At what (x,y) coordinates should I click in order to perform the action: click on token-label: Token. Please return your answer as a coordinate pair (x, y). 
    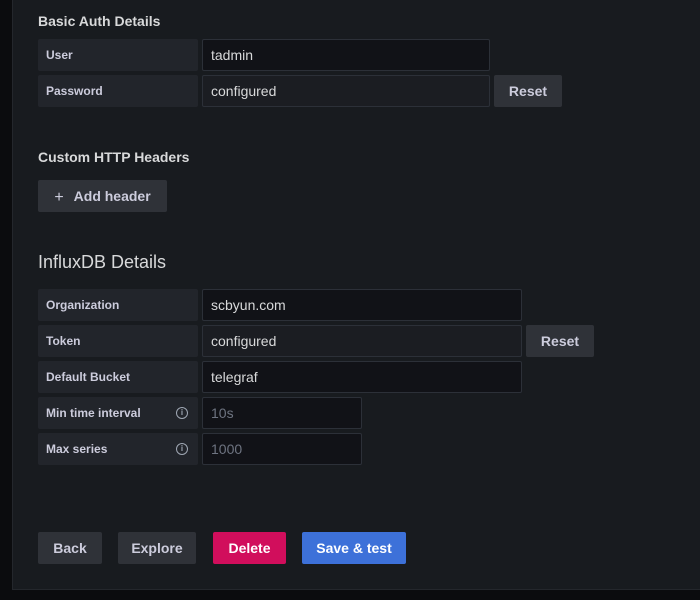
    Looking at the image, I should click on (118, 341).